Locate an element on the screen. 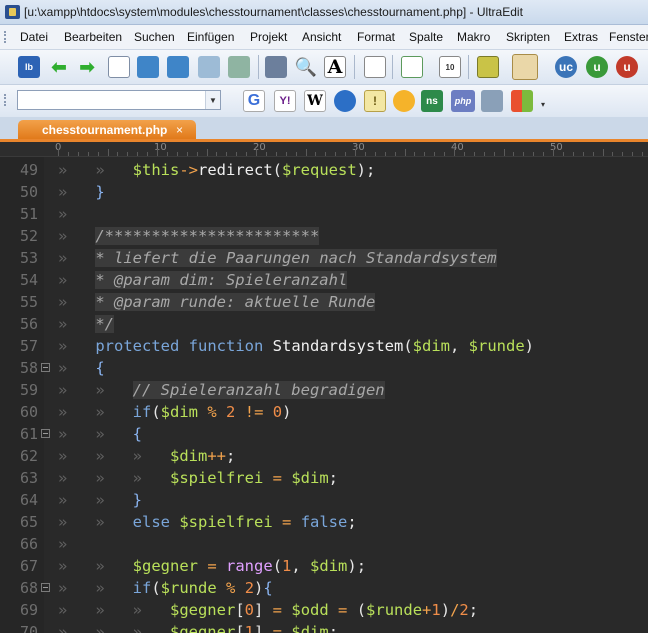 Image resolution: width=648 pixels, height=633 pixels. menu-format: Format is located at coordinates (376, 37).